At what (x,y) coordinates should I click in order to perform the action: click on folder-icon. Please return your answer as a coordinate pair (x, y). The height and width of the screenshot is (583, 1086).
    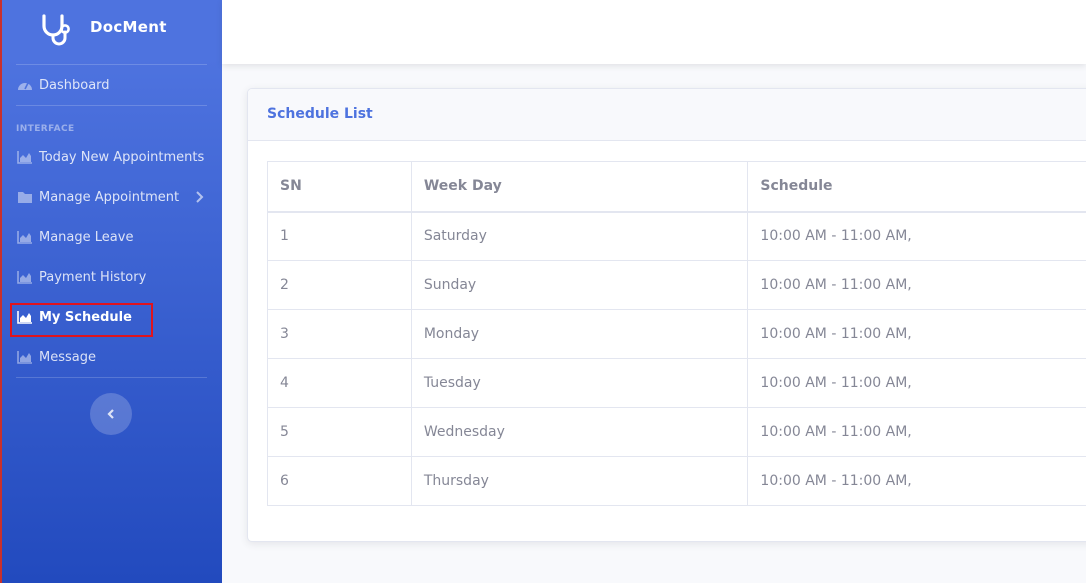
    Looking at the image, I should click on (25, 197).